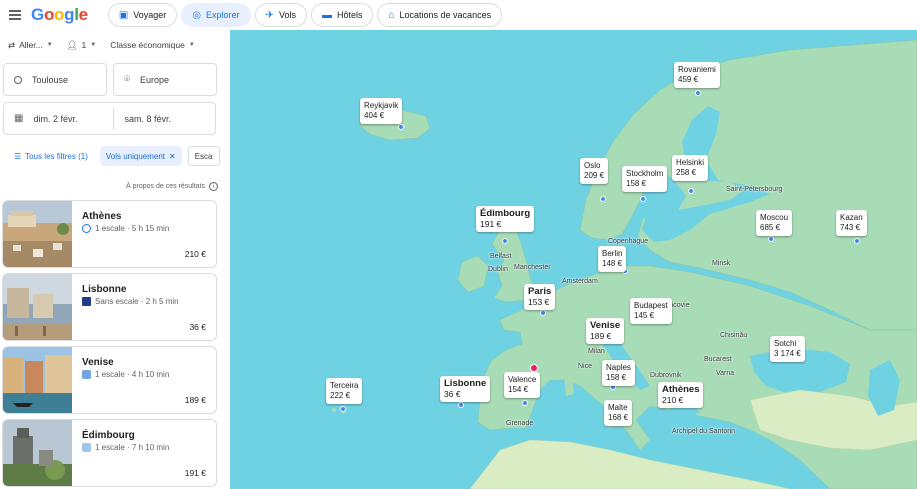 This screenshot has height=489, width=917. What do you see at coordinates (37, 453) in the screenshot?
I see `edinburgh-thumbnail` at bounding box center [37, 453].